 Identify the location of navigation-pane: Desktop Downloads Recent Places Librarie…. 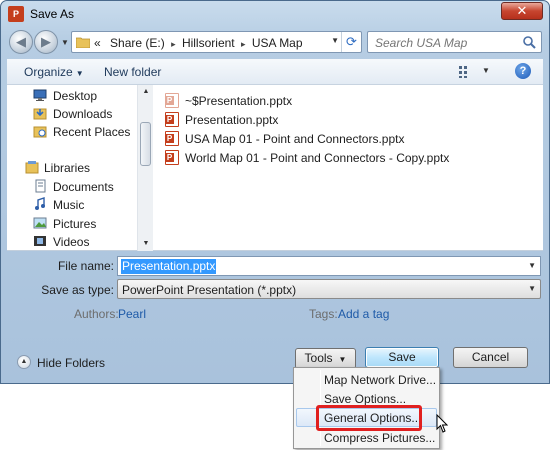
(75, 168).